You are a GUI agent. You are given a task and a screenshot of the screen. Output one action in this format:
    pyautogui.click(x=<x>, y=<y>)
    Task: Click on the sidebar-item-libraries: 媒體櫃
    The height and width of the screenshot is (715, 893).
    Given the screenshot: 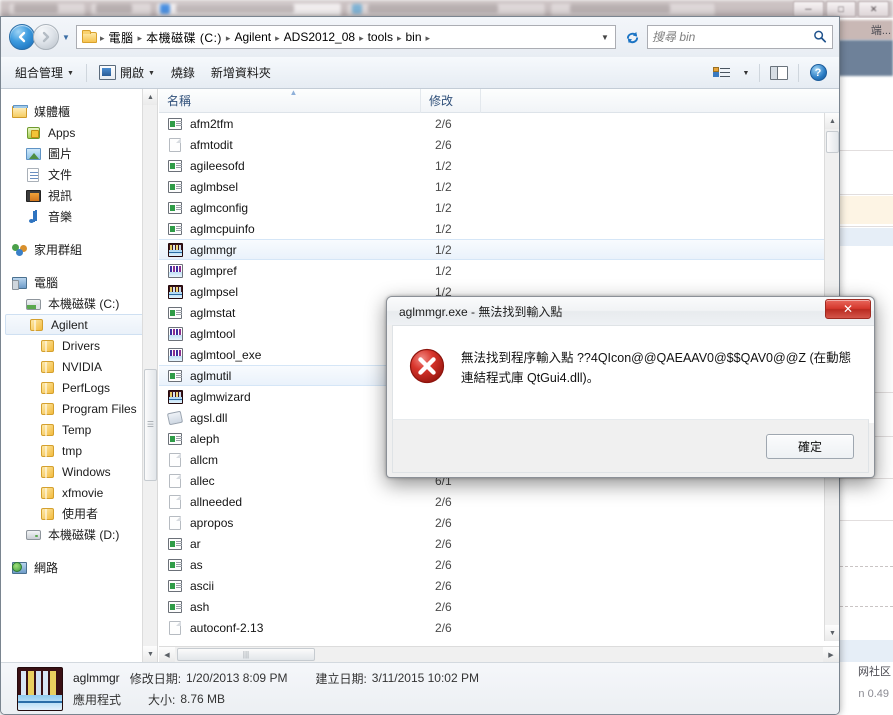 What is the action you would take?
    pyautogui.click(x=79, y=111)
    